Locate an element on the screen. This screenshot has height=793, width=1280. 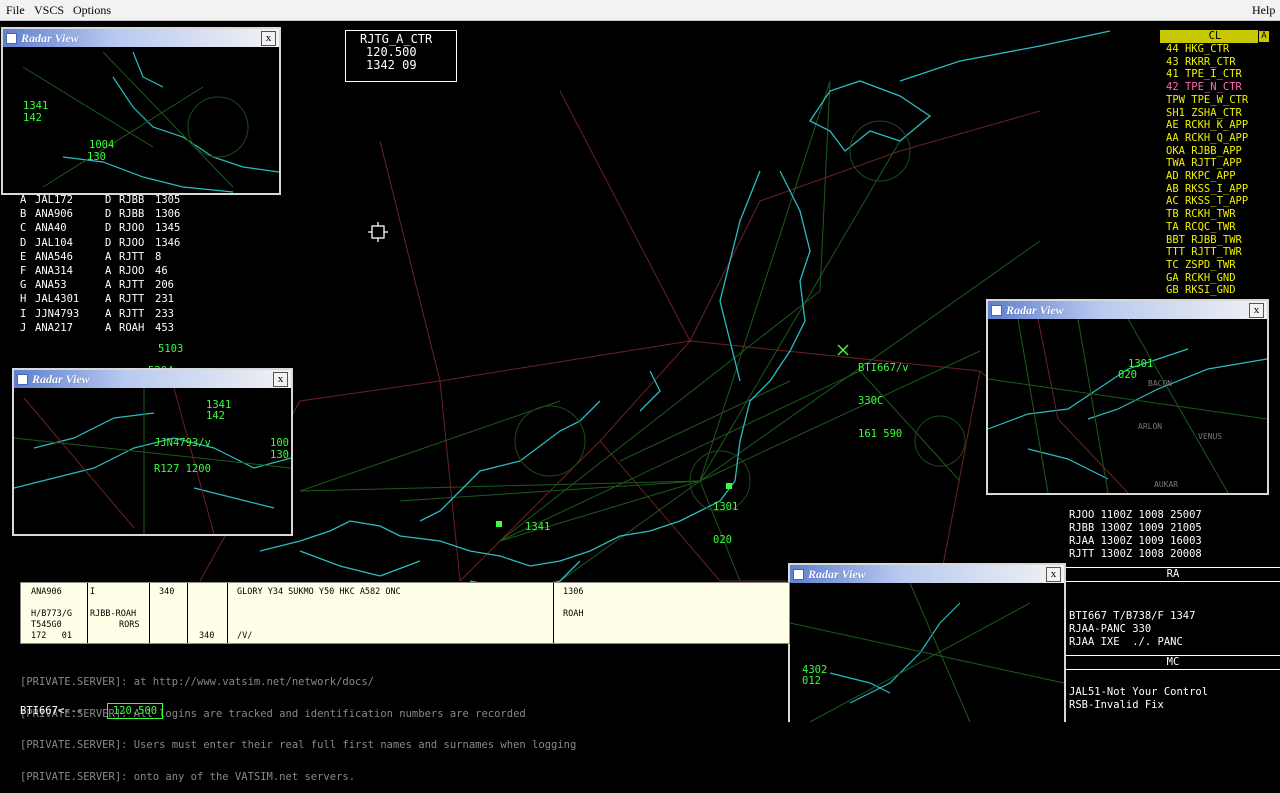
radar-view-window-4: Radar View x 4302 012 is located at coordinates (927, 642).